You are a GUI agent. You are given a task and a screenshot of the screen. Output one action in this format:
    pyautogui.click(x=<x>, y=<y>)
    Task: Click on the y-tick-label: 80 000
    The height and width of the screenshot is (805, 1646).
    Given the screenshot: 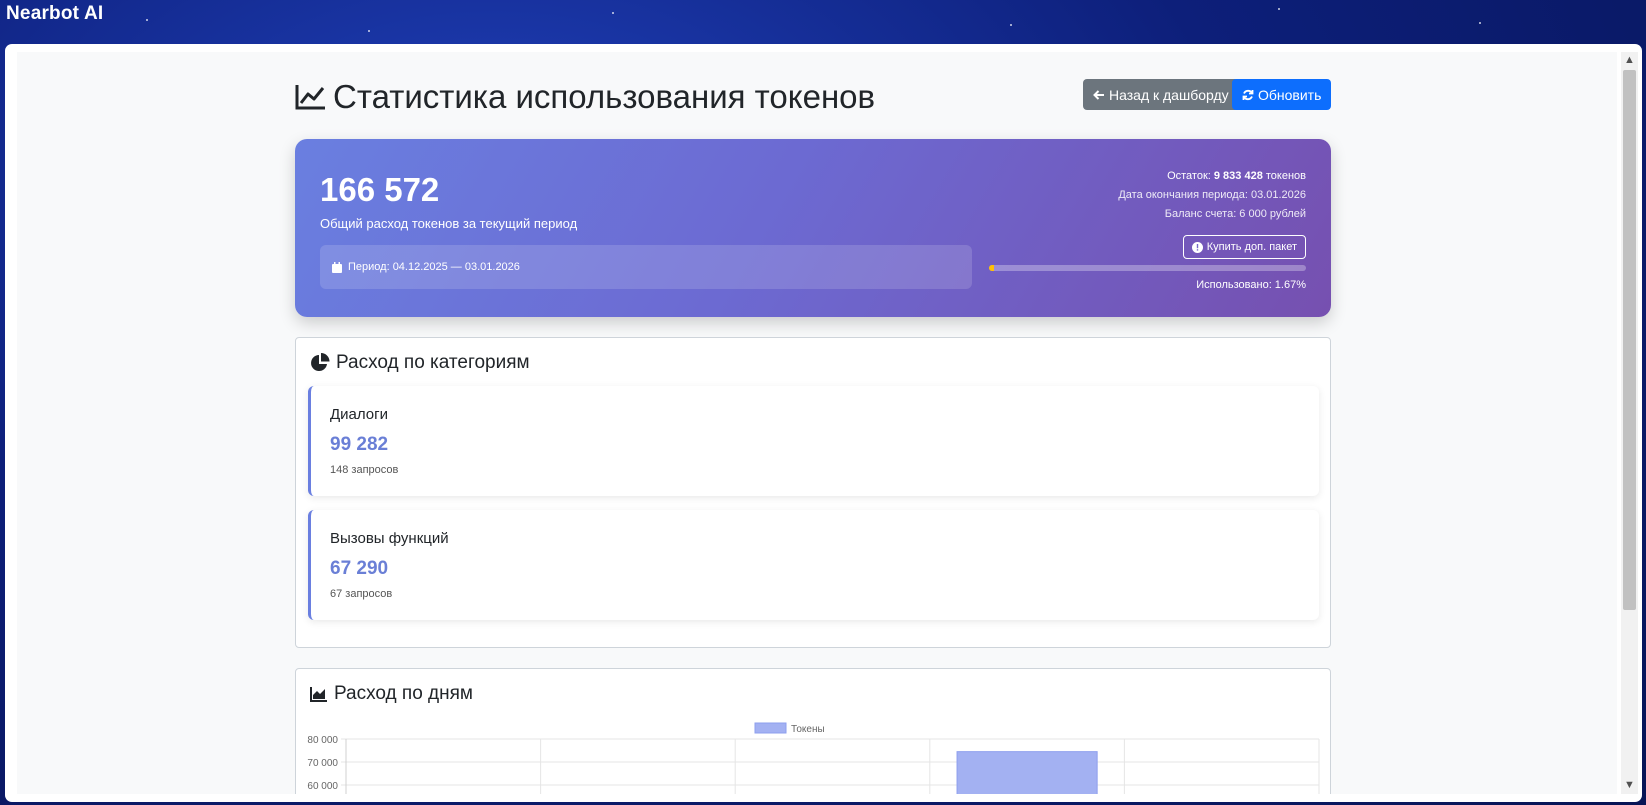 What is the action you would take?
    pyautogui.click(x=322, y=740)
    